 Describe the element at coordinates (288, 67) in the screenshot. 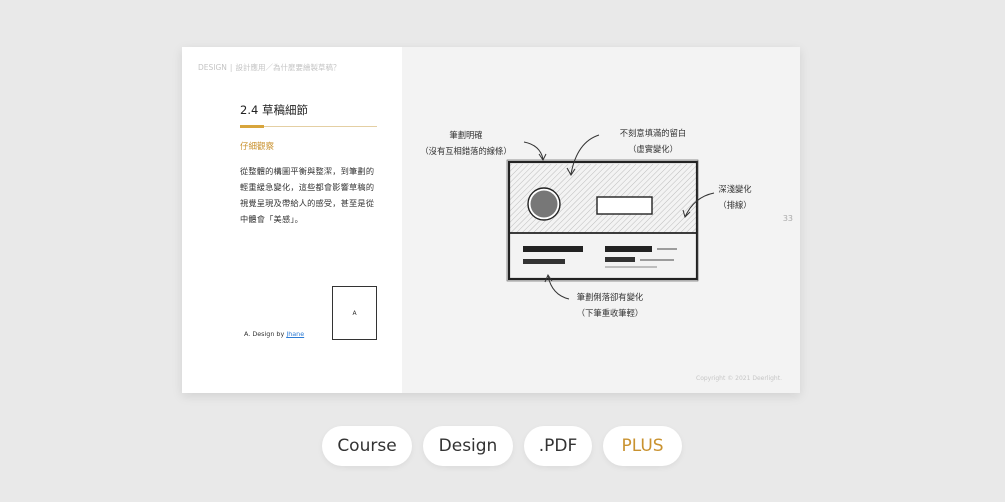

I see `breadcrumb-path: 設計應用／為什麼要繪製草稿？` at that location.